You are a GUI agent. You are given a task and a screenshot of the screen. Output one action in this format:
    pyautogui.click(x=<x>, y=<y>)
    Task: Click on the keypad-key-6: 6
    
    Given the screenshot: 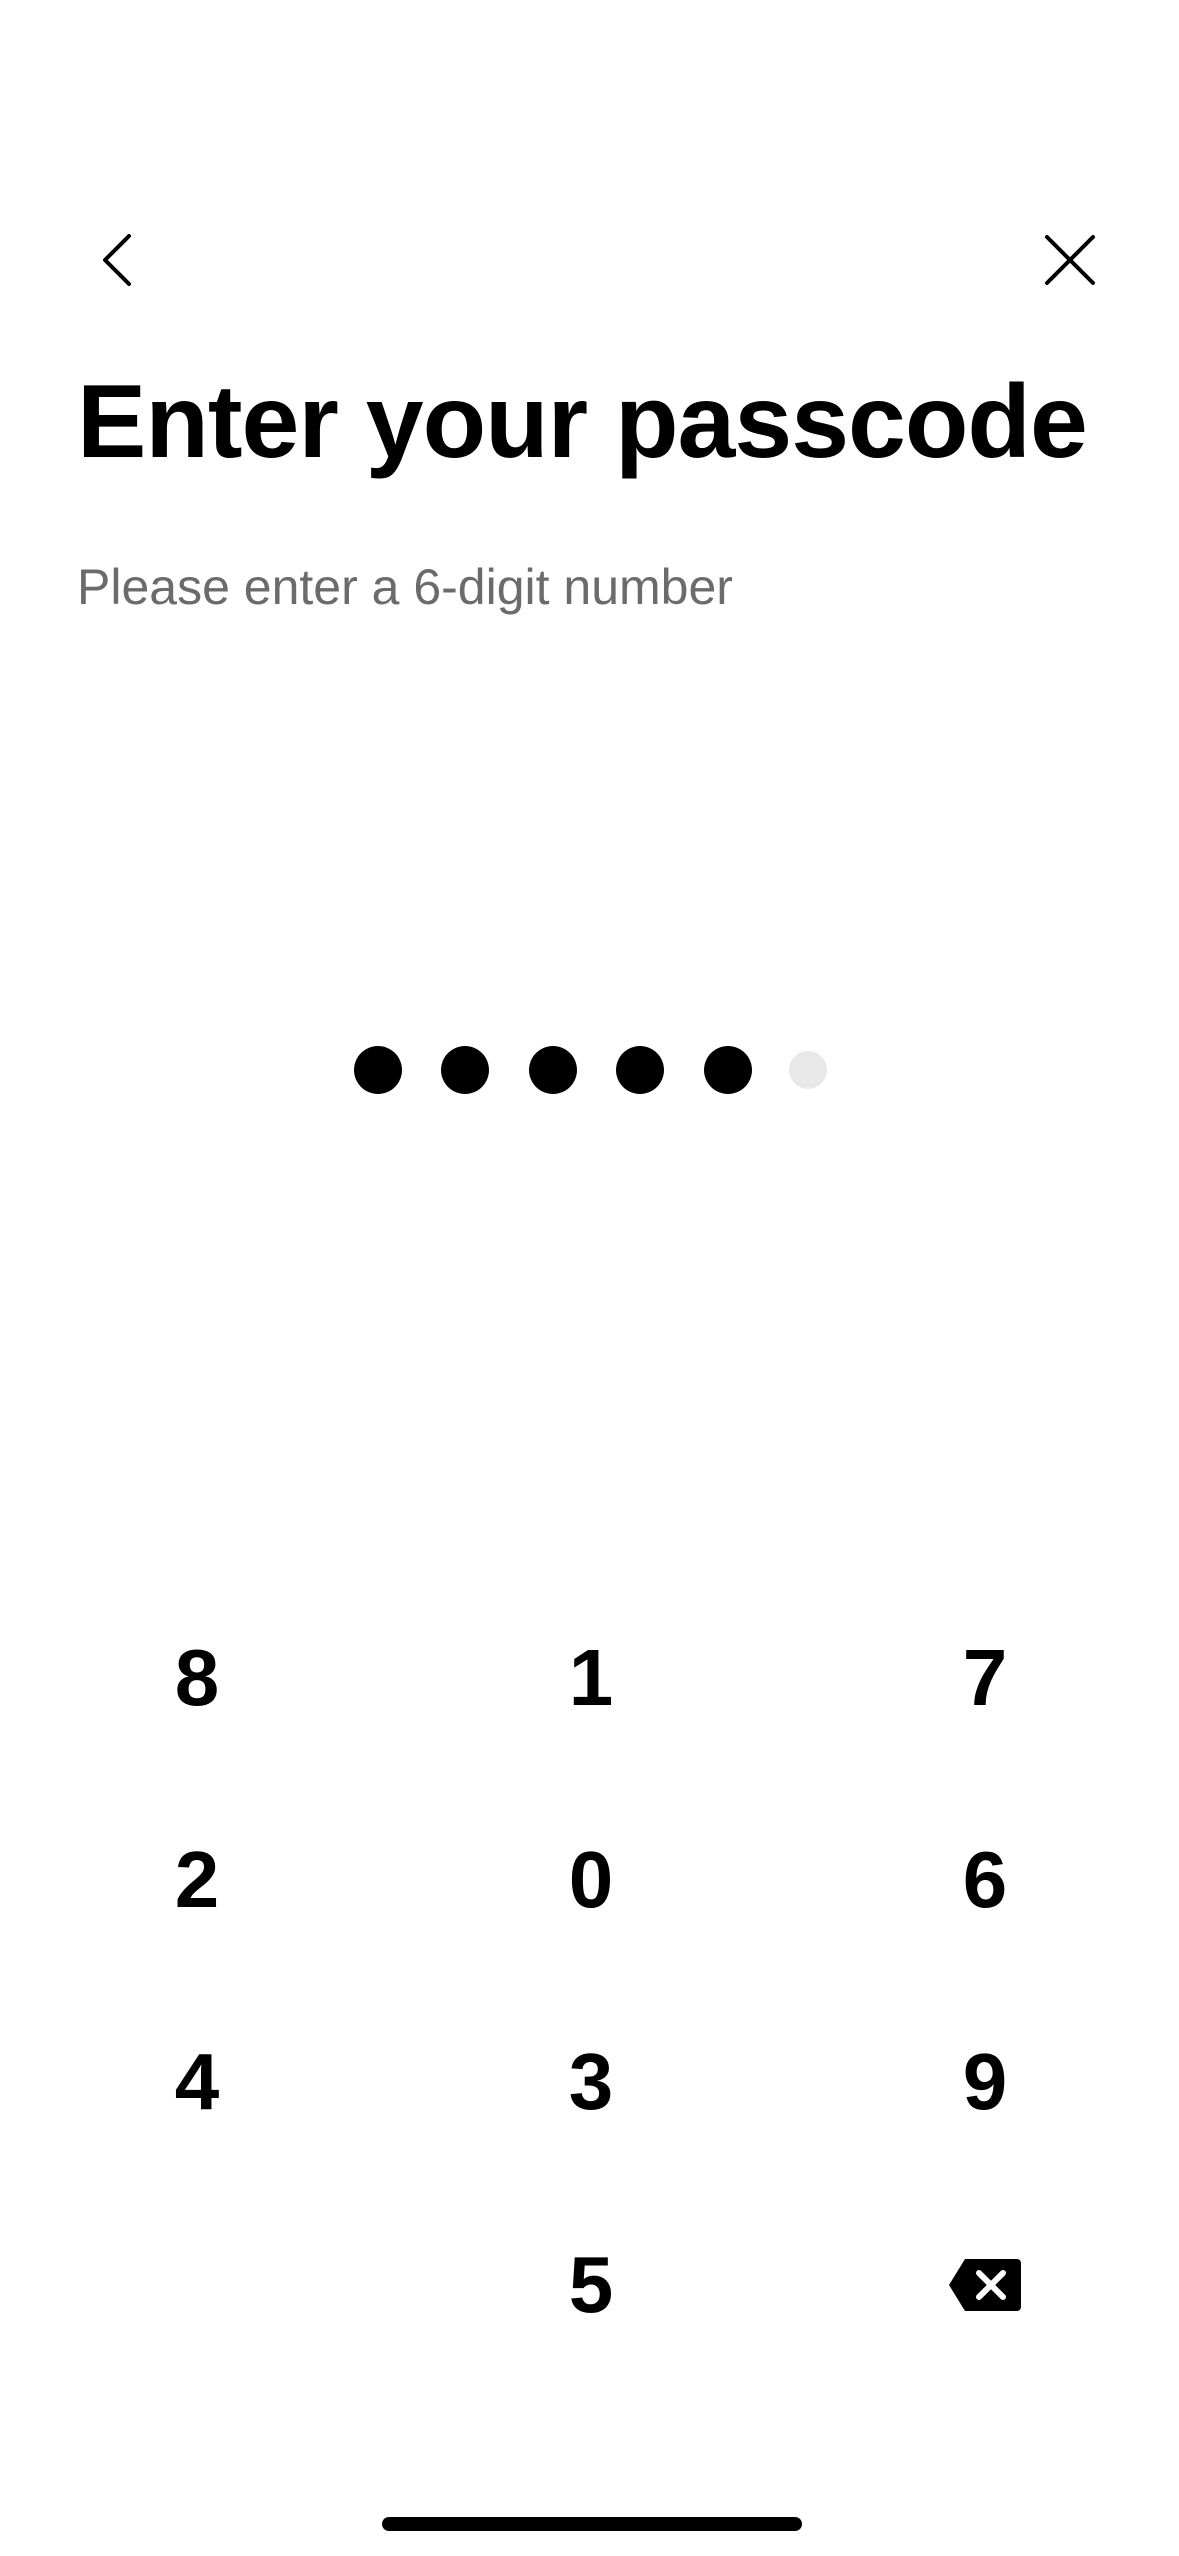 What is the action you would take?
    pyautogui.click(x=985, y=1880)
    